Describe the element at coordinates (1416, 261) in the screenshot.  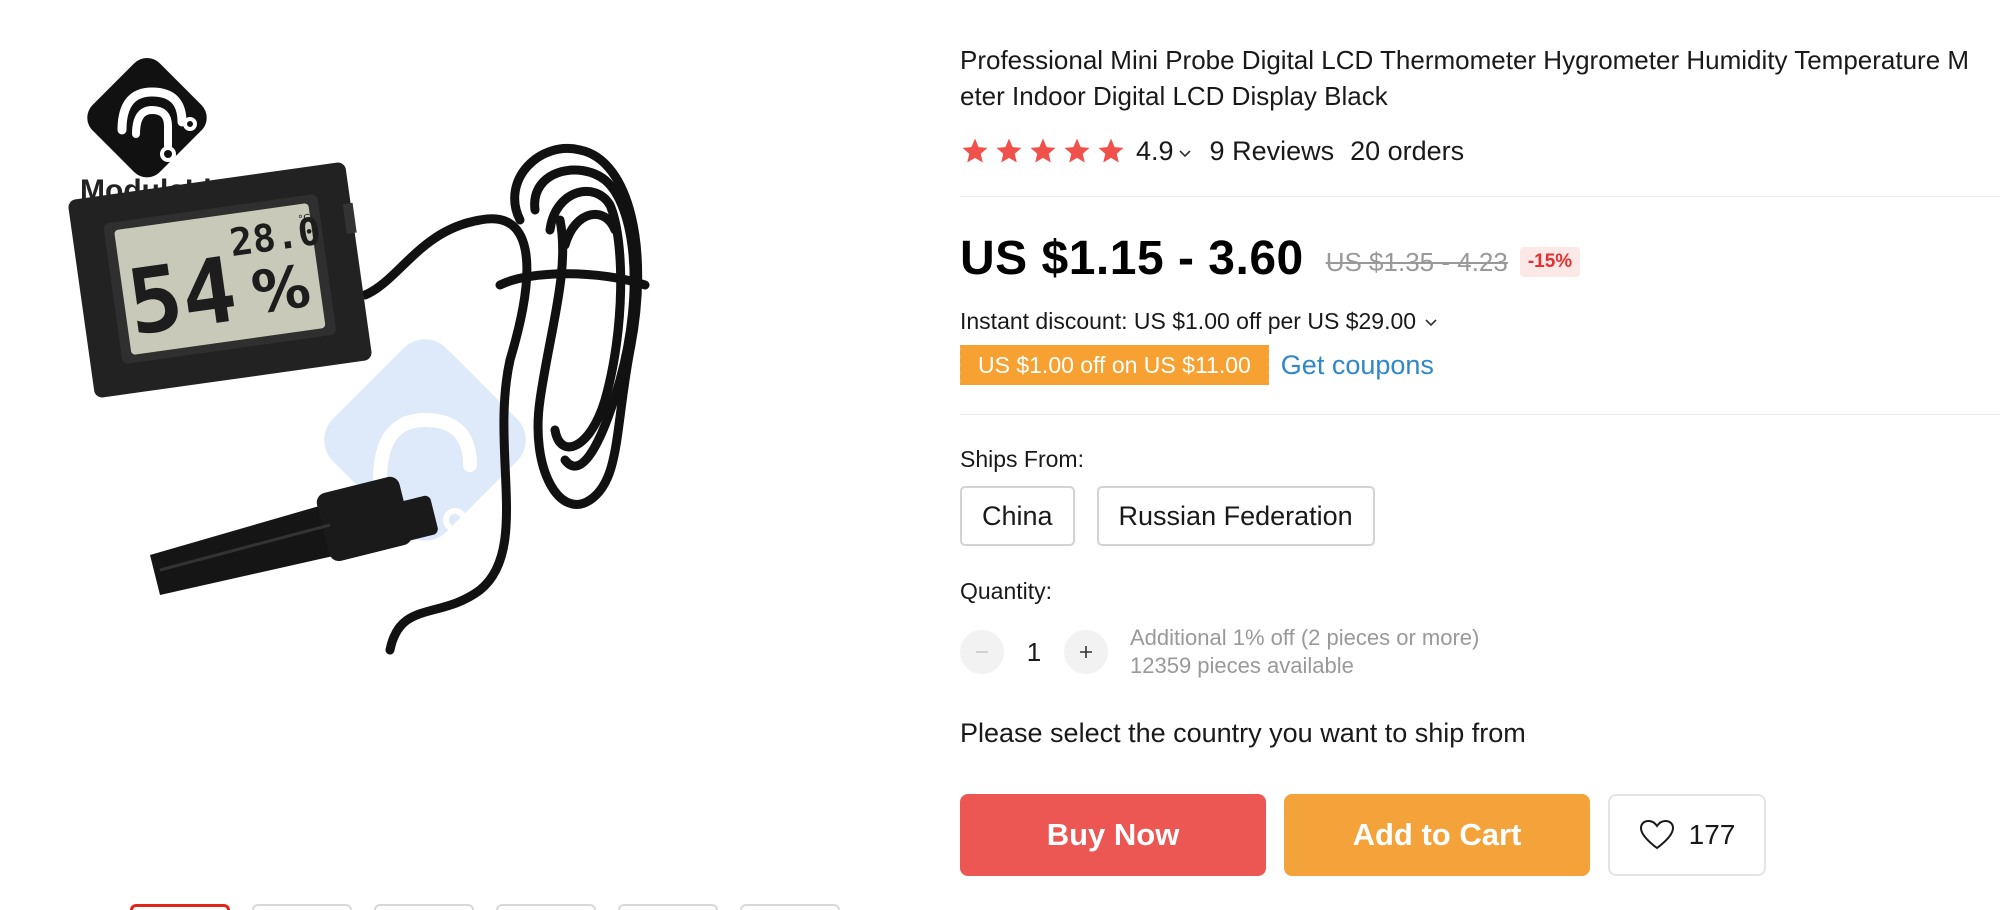
I see `original-price: US $1.35 - 4.23` at that location.